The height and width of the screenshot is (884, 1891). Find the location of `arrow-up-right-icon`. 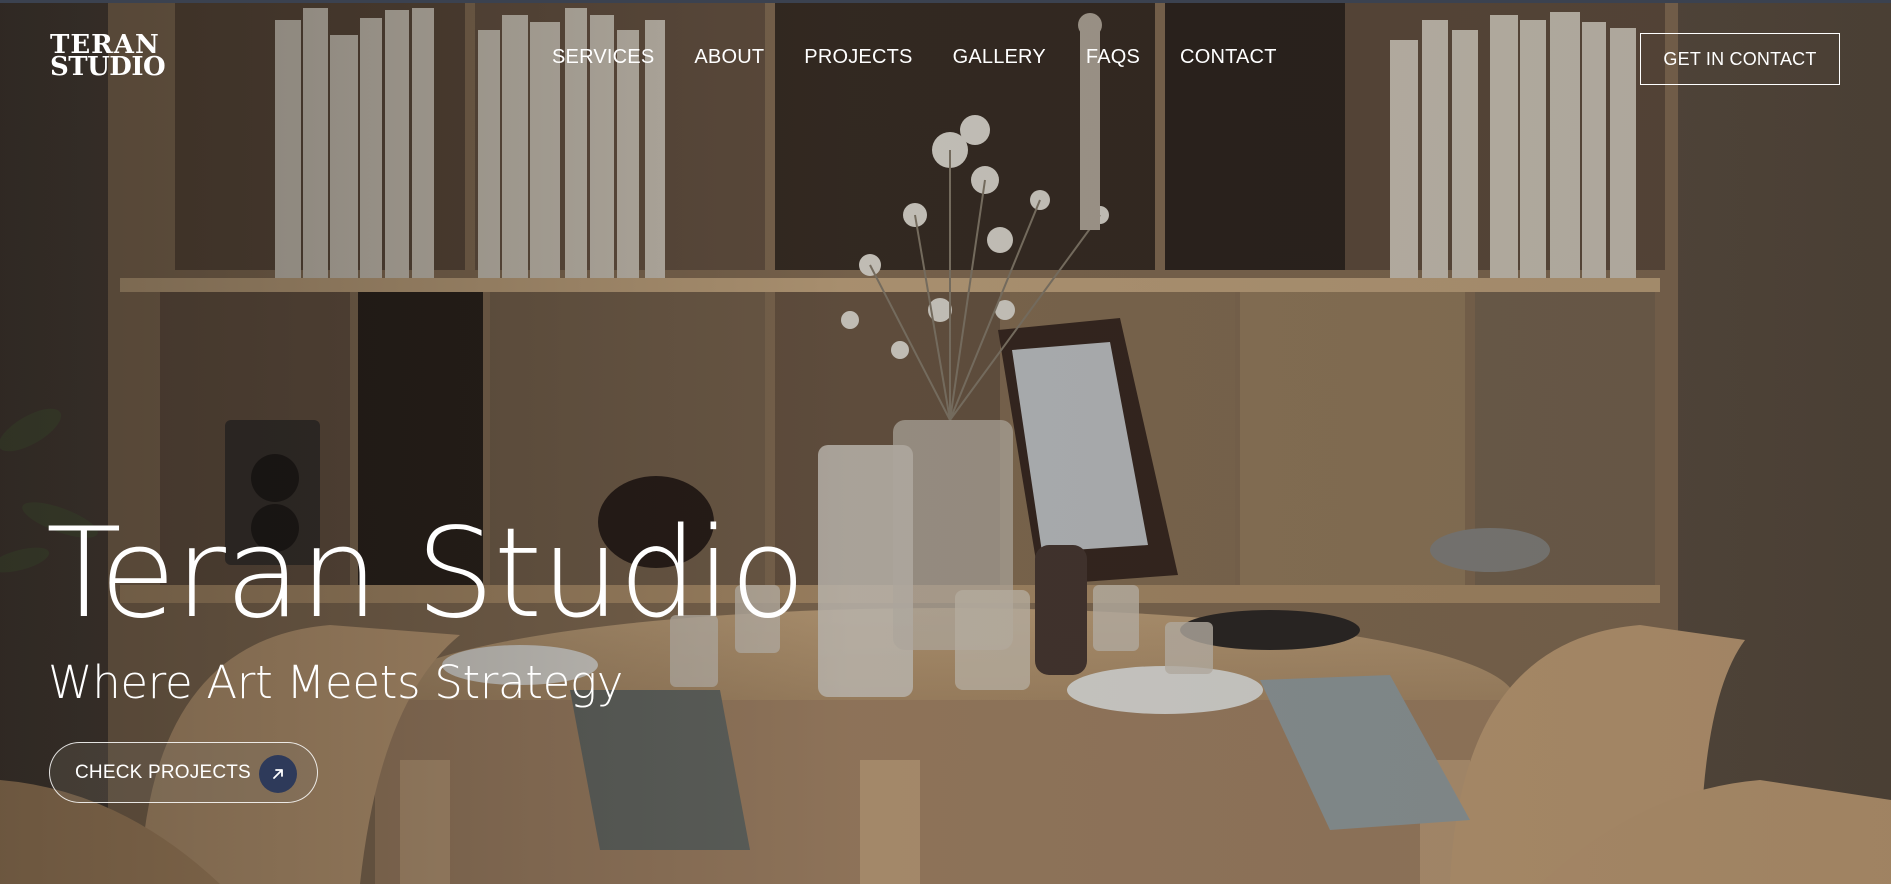

arrow-up-right-icon is located at coordinates (278, 774).